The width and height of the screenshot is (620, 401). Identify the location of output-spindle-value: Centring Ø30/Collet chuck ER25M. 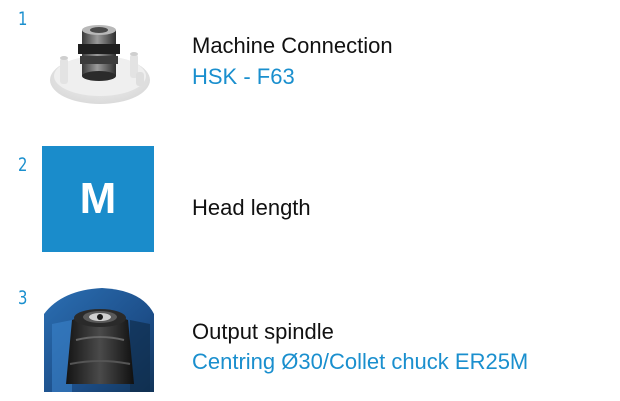
(360, 361).